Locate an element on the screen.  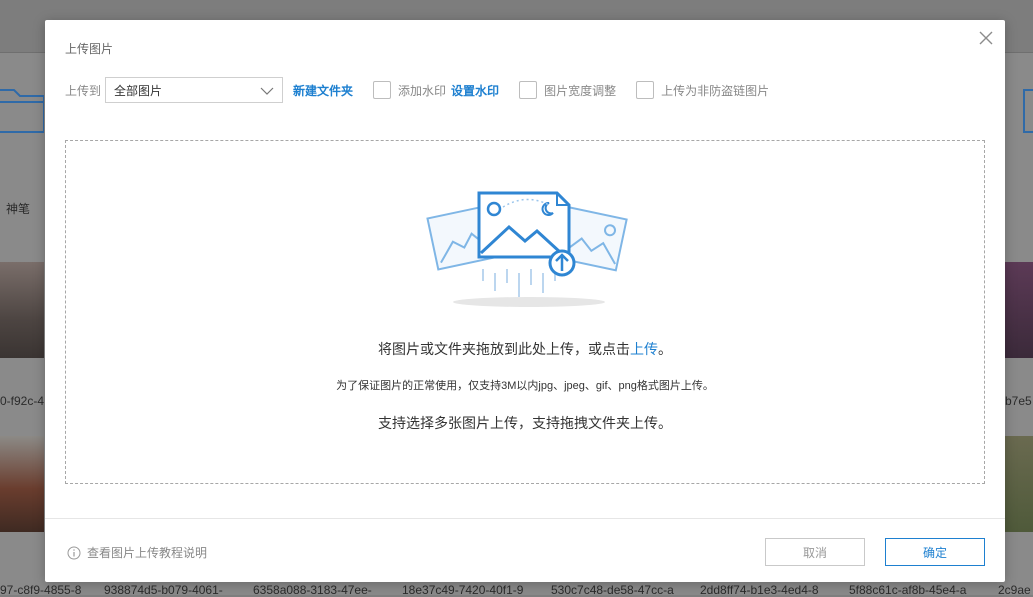
image-upload-icon is located at coordinates (527, 249).